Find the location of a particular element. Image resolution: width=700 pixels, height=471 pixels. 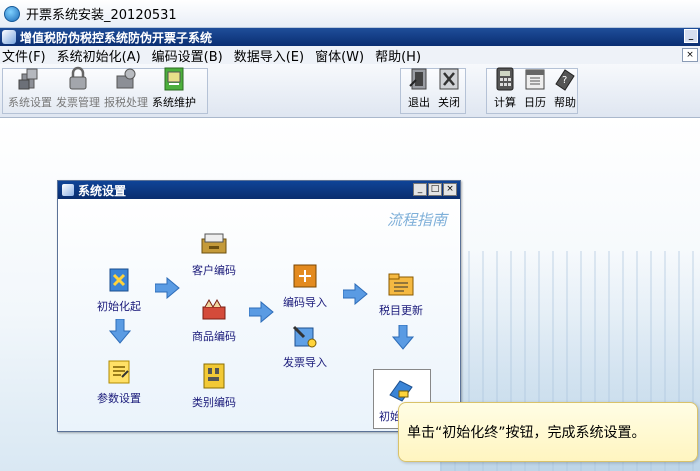

toolbar-group-main: 系统设置 发票管理 报税处理 系统维护 is located at coordinates (105, 90).